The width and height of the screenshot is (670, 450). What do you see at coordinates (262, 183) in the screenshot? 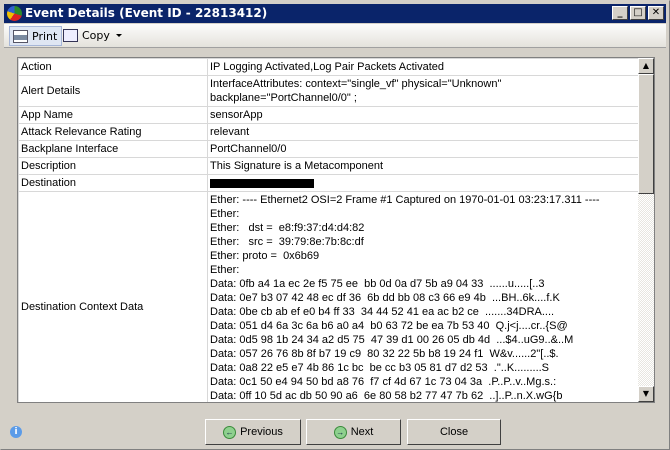
I see `redacted-value` at bounding box center [262, 183].